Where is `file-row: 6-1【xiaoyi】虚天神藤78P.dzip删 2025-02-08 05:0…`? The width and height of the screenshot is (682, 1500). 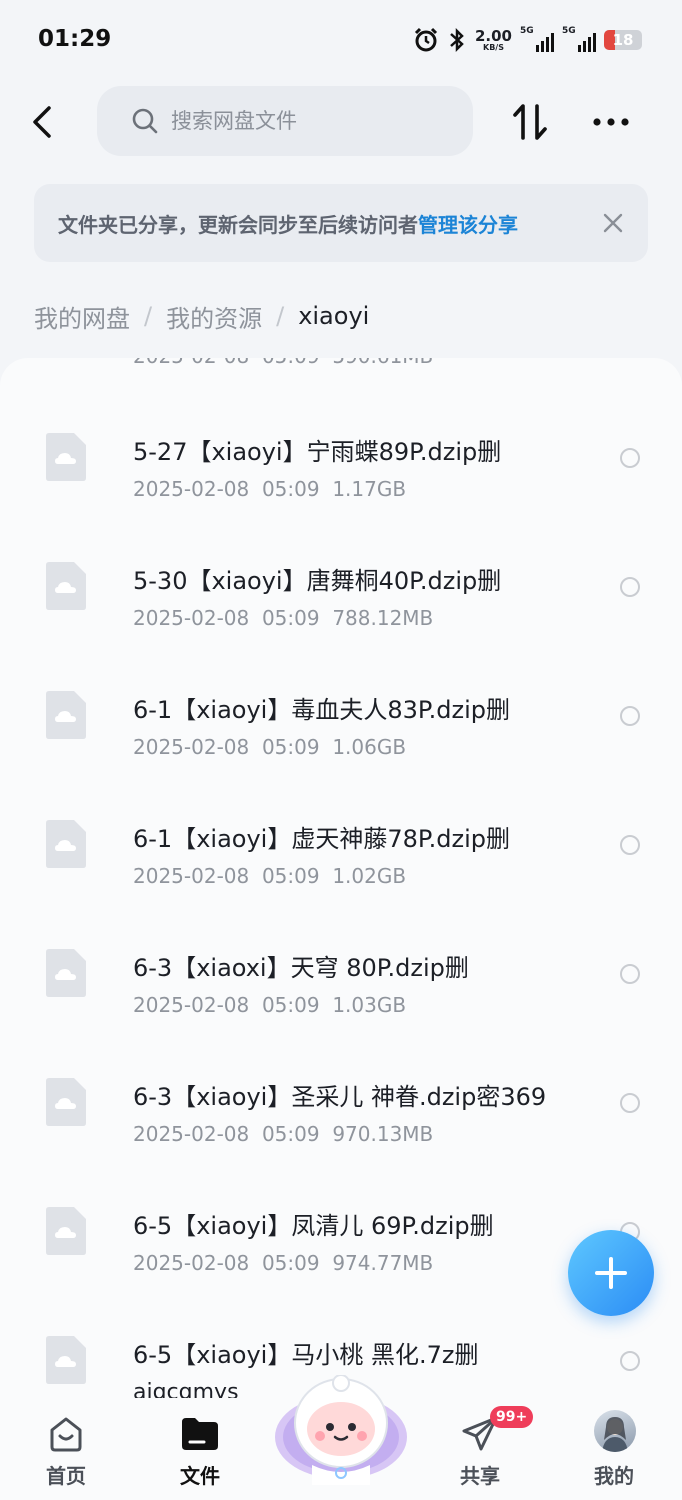
file-row: 6-1【xiaoyi】虚天神藤78P.dzip删 2025-02-08 05:0… is located at coordinates (341, 849).